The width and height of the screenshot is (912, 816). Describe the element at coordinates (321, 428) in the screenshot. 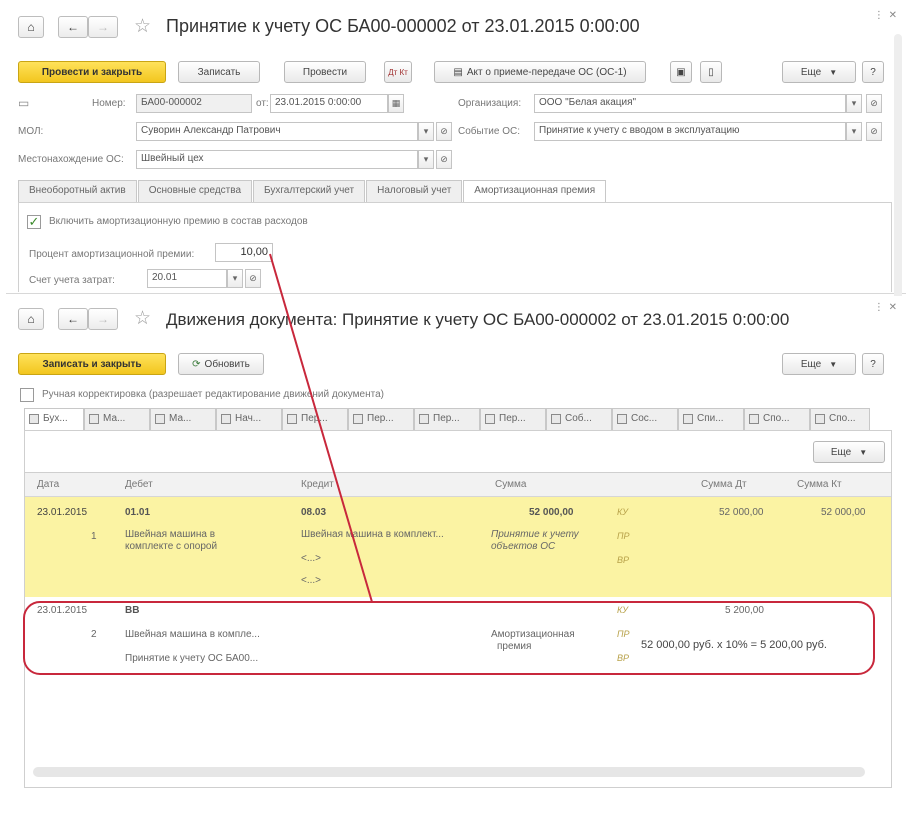

I see `annotation-arrow` at that location.